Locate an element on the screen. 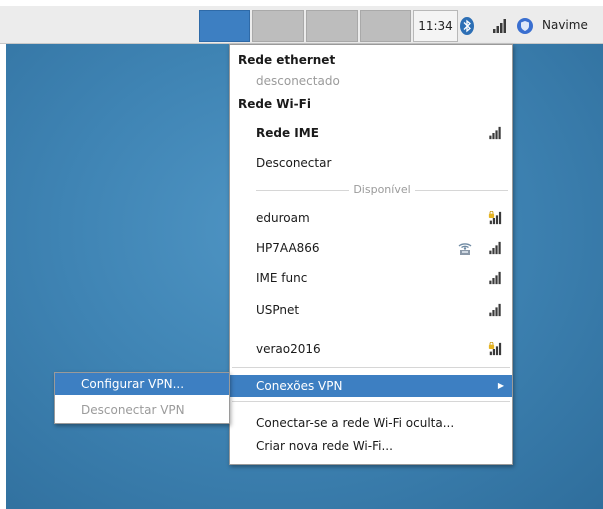 The width and height of the screenshot is (603, 509). available-separator: Disponível is located at coordinates (382, 190).